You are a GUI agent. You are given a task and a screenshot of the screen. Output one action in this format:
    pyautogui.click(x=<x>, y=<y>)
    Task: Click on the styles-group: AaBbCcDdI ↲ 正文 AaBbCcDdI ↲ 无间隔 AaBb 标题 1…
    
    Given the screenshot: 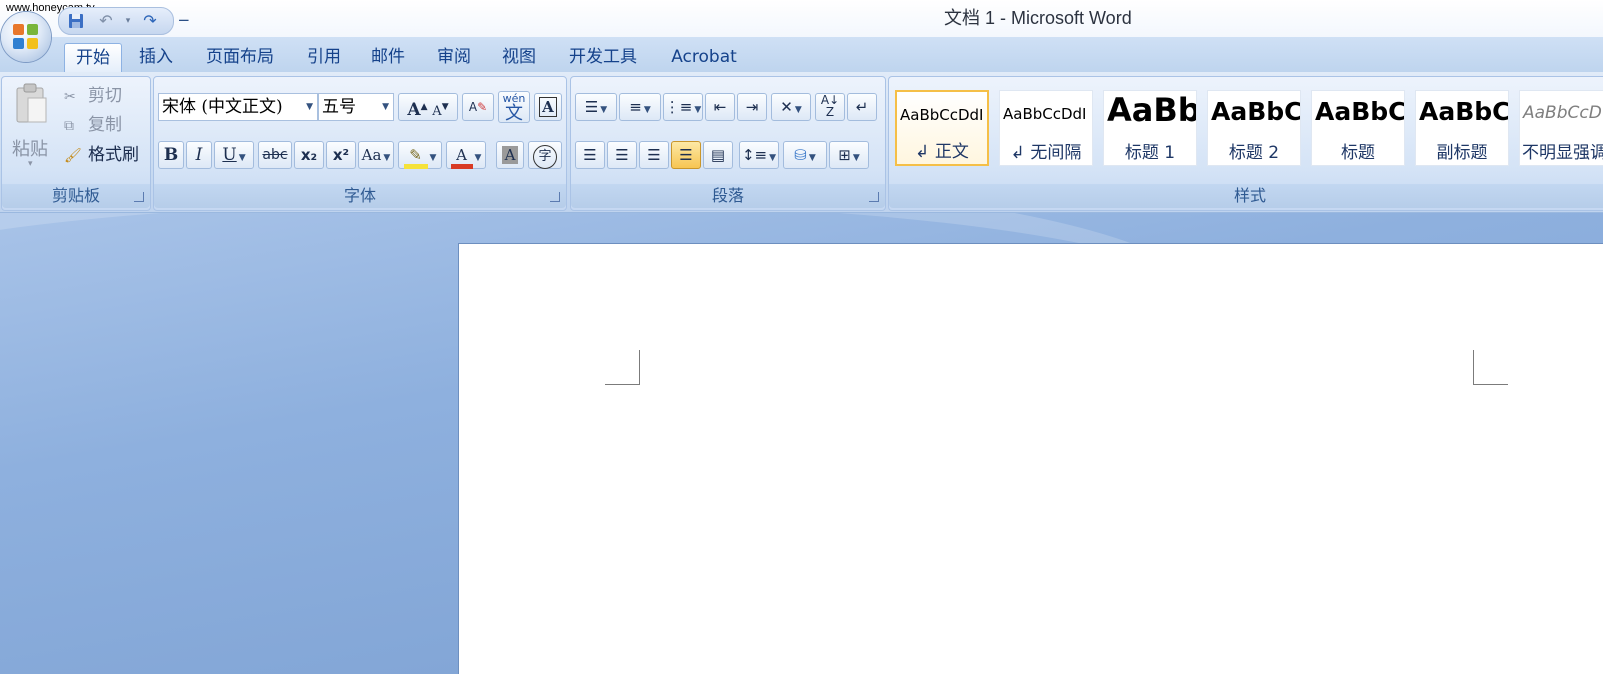 What is the action you would take?
    pyautogui.click(x=1245, y=143)
    